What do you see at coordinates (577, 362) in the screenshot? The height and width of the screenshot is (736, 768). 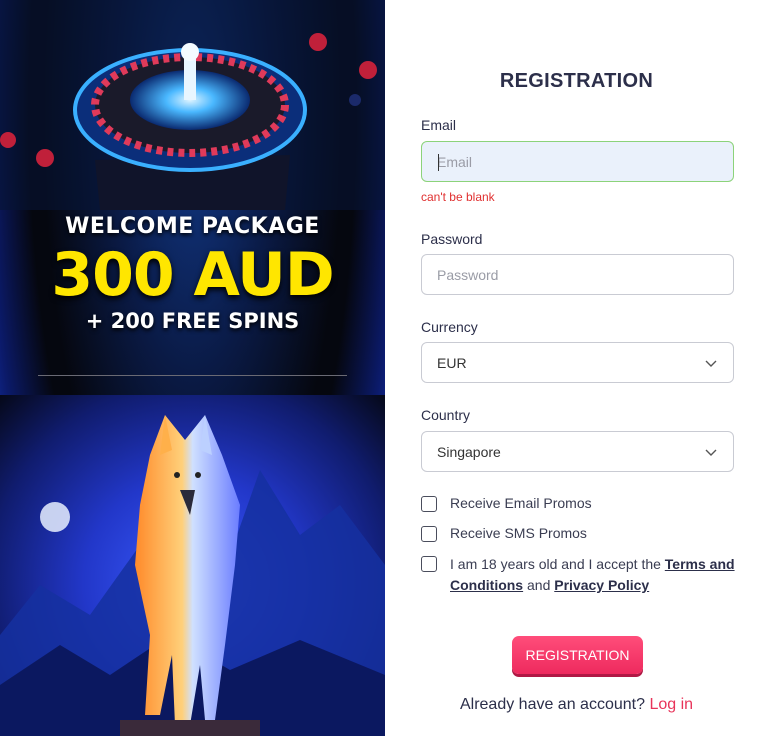 I see `currency-select: EUR` at bounding box center [577, 362].